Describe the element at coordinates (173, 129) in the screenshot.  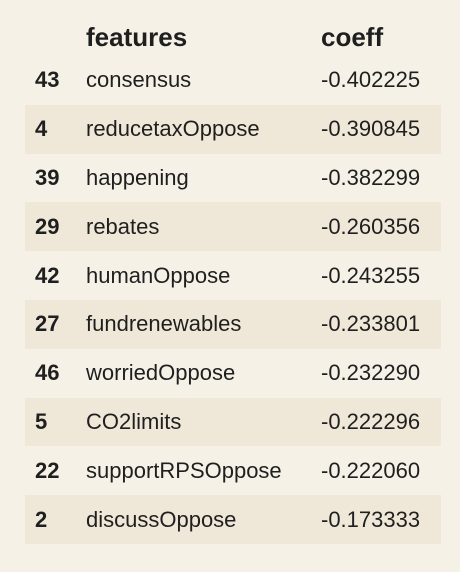
I see `feature-cell: reducetaxOppose` at that location.